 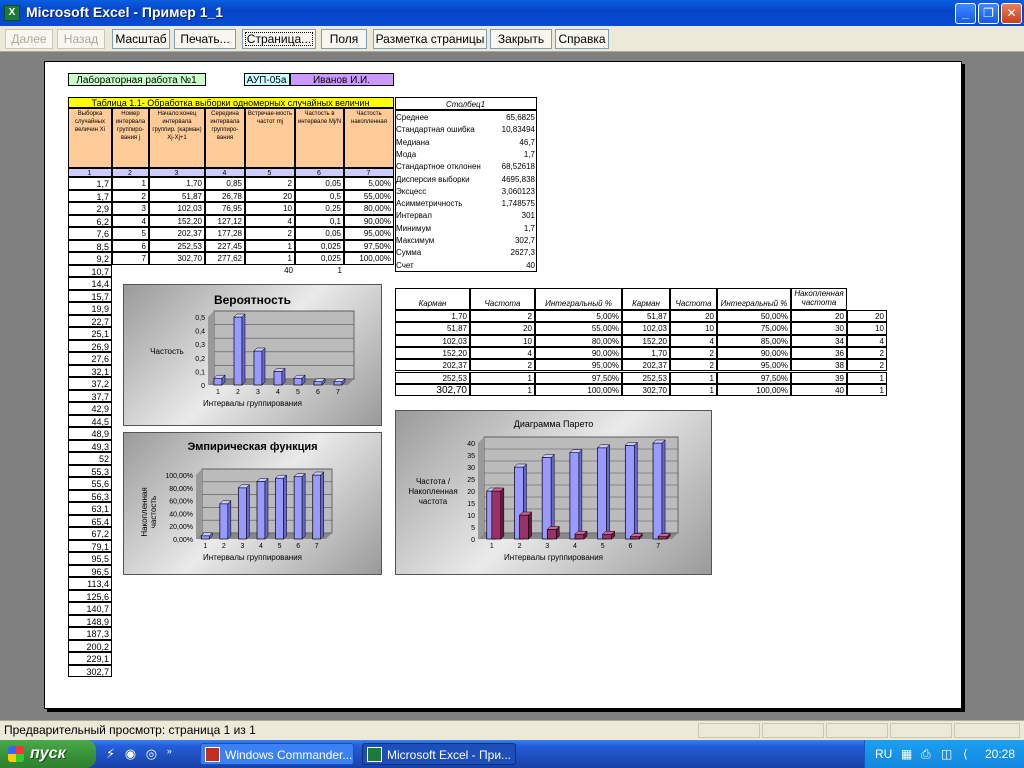 What do you see at coordinates (369, 208) in the screenshot?
I see `table-cell: 80,00%` at bounding box center [369, 208].